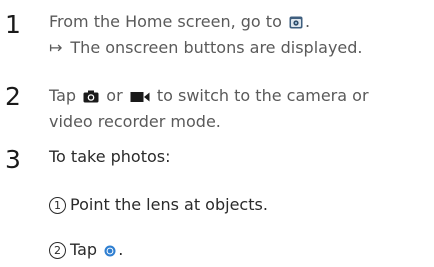  I want to click on video-camera-icon, so click(140, 97).